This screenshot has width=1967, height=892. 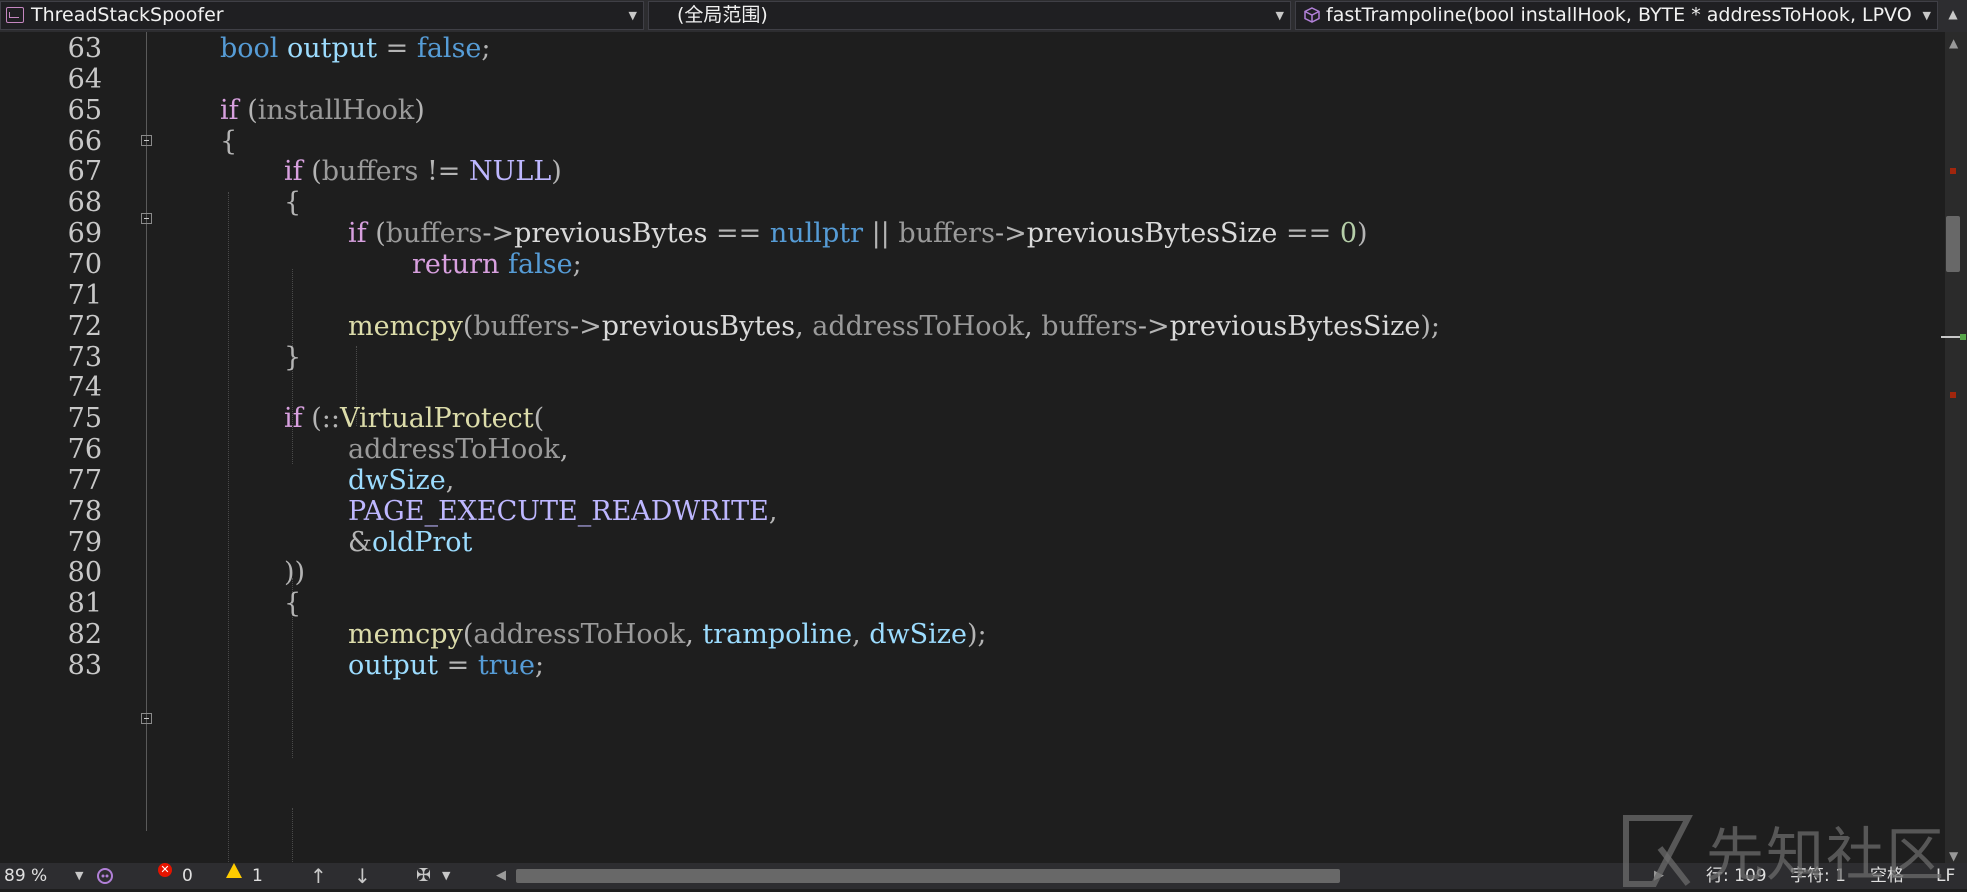 I want to click on scroll-thumb, so click(x=1953, y=244).